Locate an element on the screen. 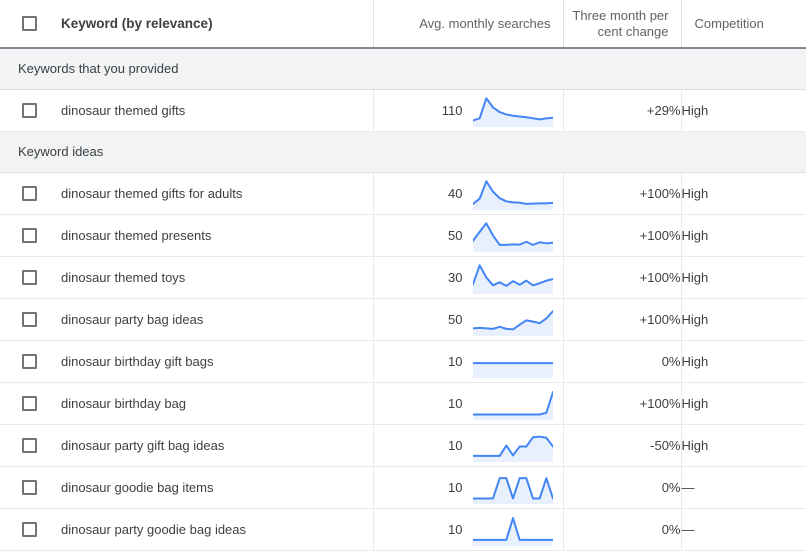 The width and height of the screenshot is (806, 551). table-row: dinosaur party gift bag ideas 10 -50% High is located at coordinates (403, 445).